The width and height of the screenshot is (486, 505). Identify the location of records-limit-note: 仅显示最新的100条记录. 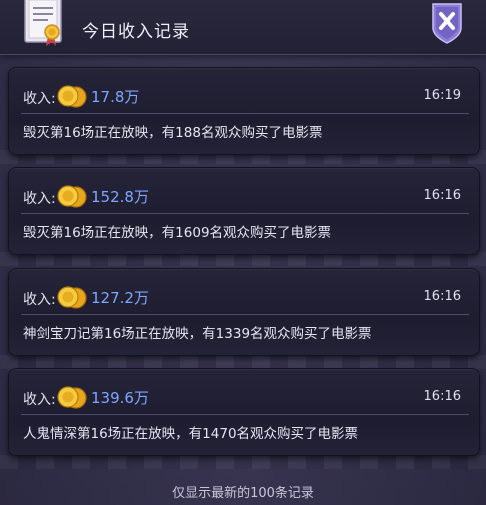
(243, 493).